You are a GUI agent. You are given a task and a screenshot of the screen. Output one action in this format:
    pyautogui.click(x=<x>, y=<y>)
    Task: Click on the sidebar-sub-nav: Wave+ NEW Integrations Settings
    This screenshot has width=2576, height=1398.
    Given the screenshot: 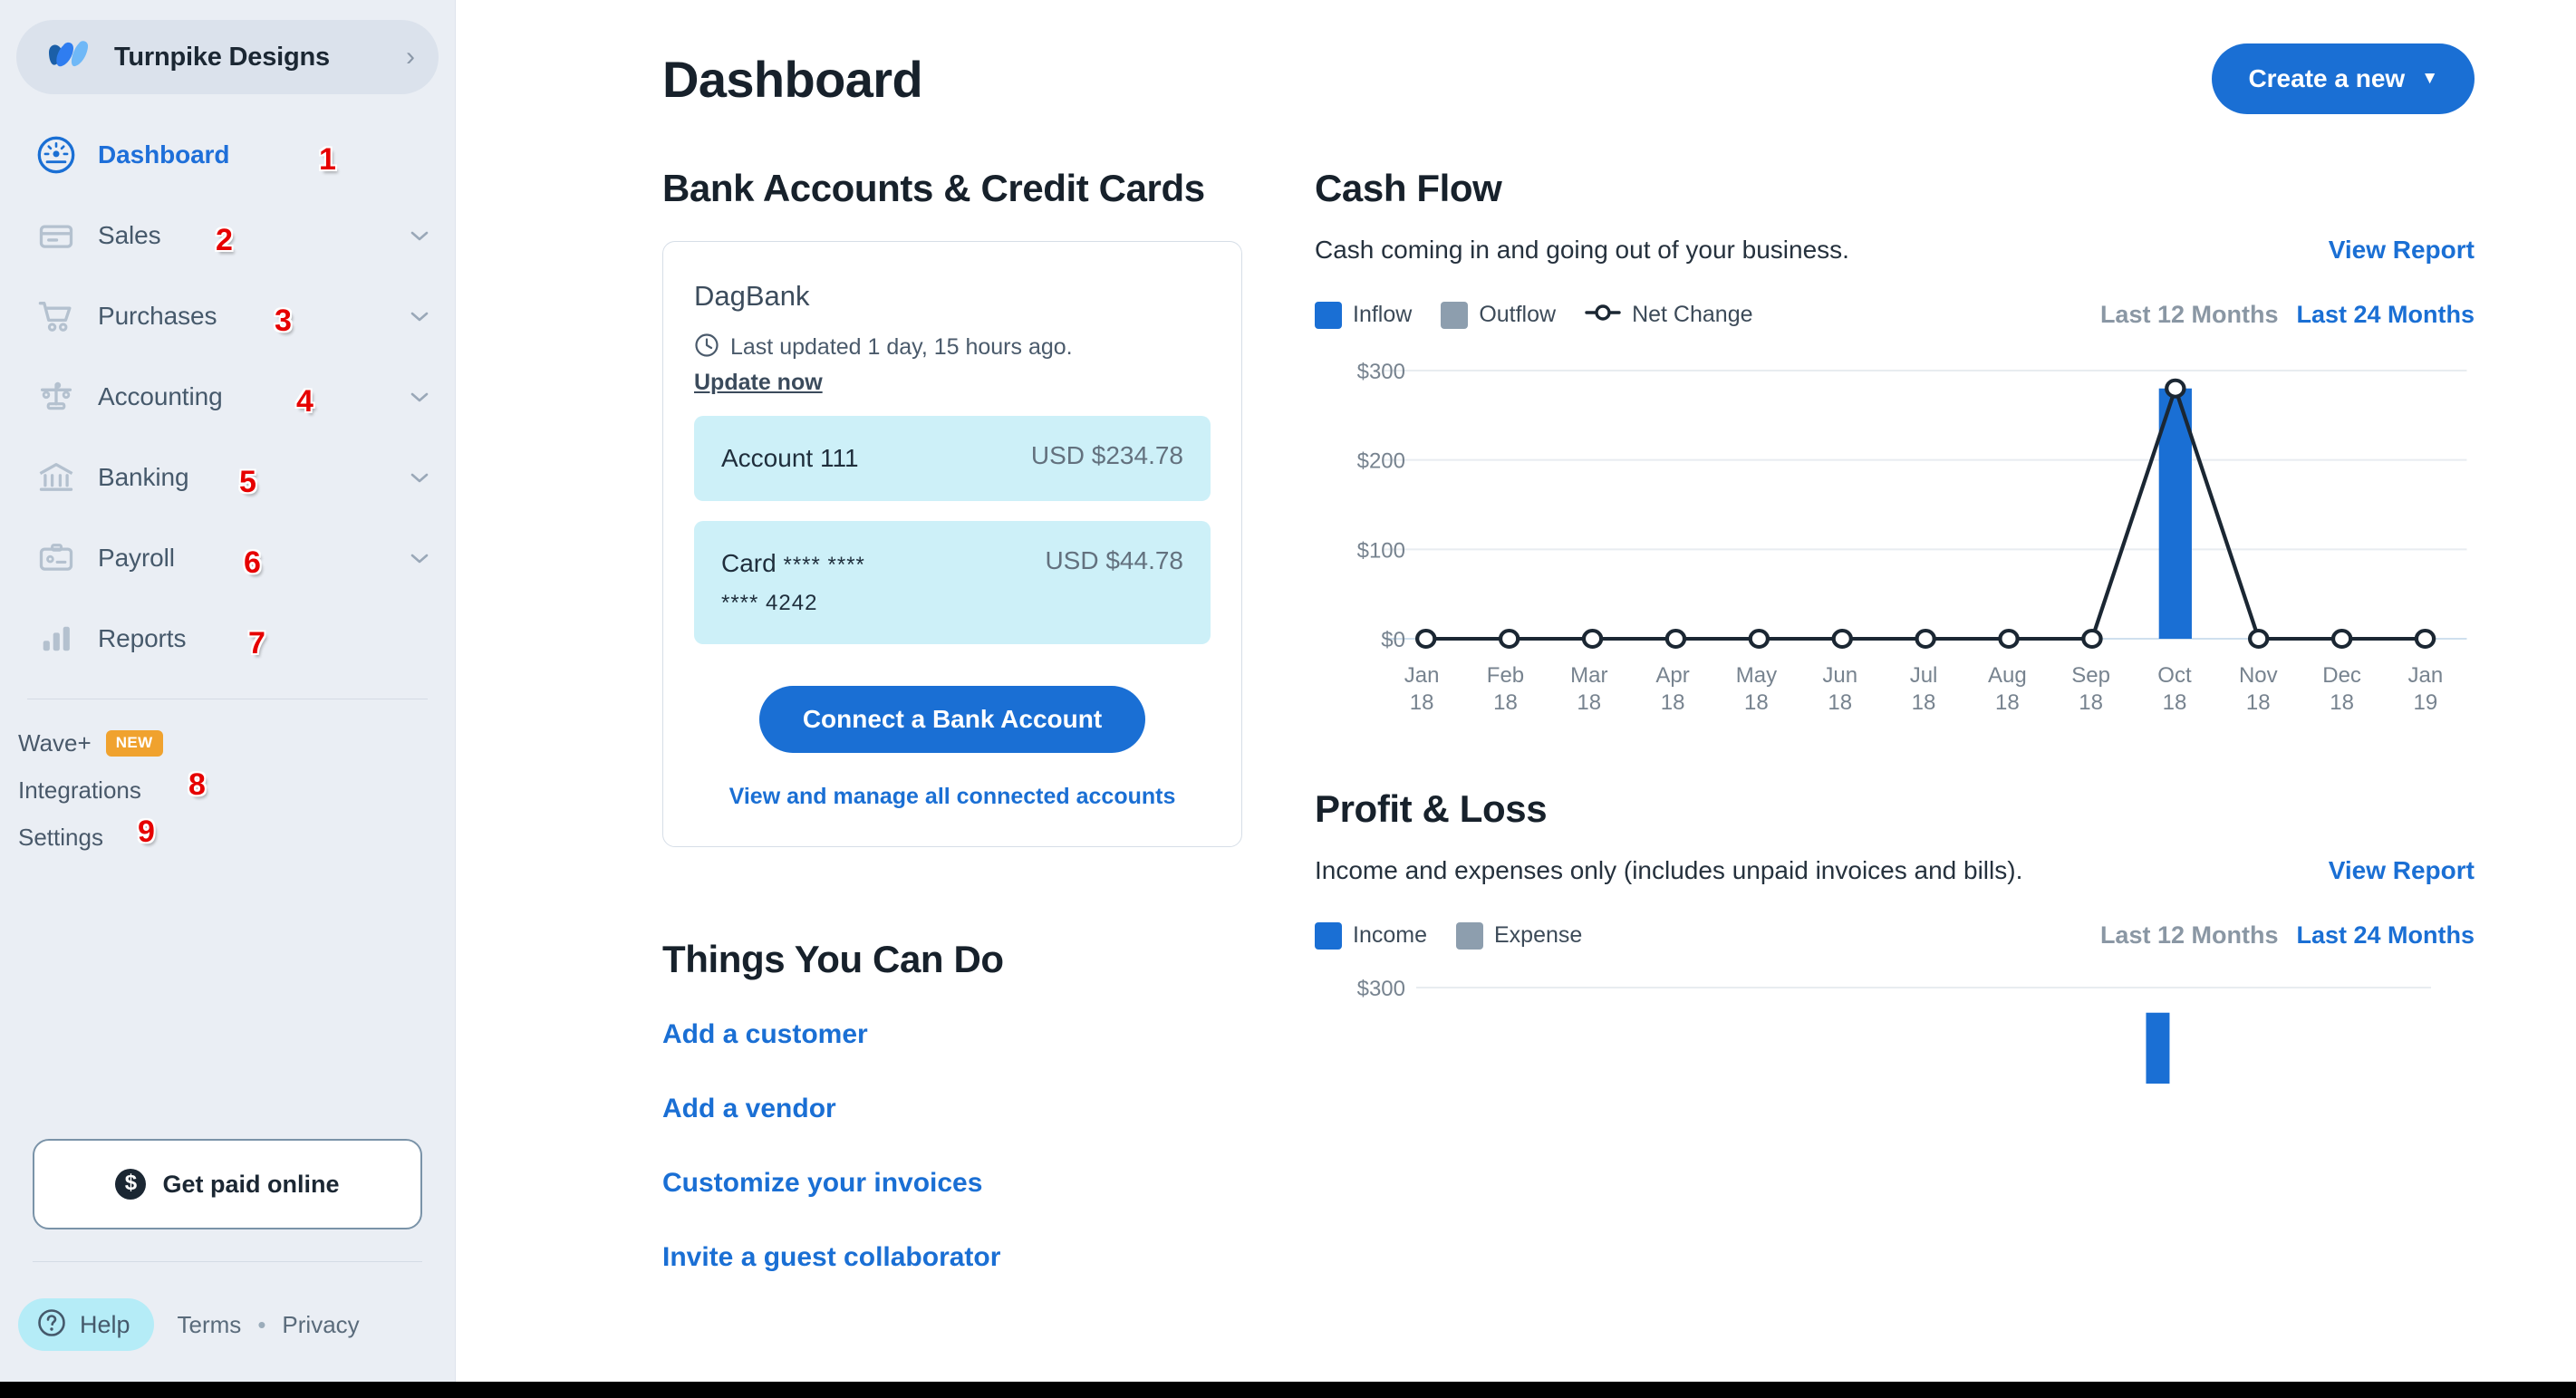 What is the action you would take?
    pyautogui.click(x=227, y=780)
    